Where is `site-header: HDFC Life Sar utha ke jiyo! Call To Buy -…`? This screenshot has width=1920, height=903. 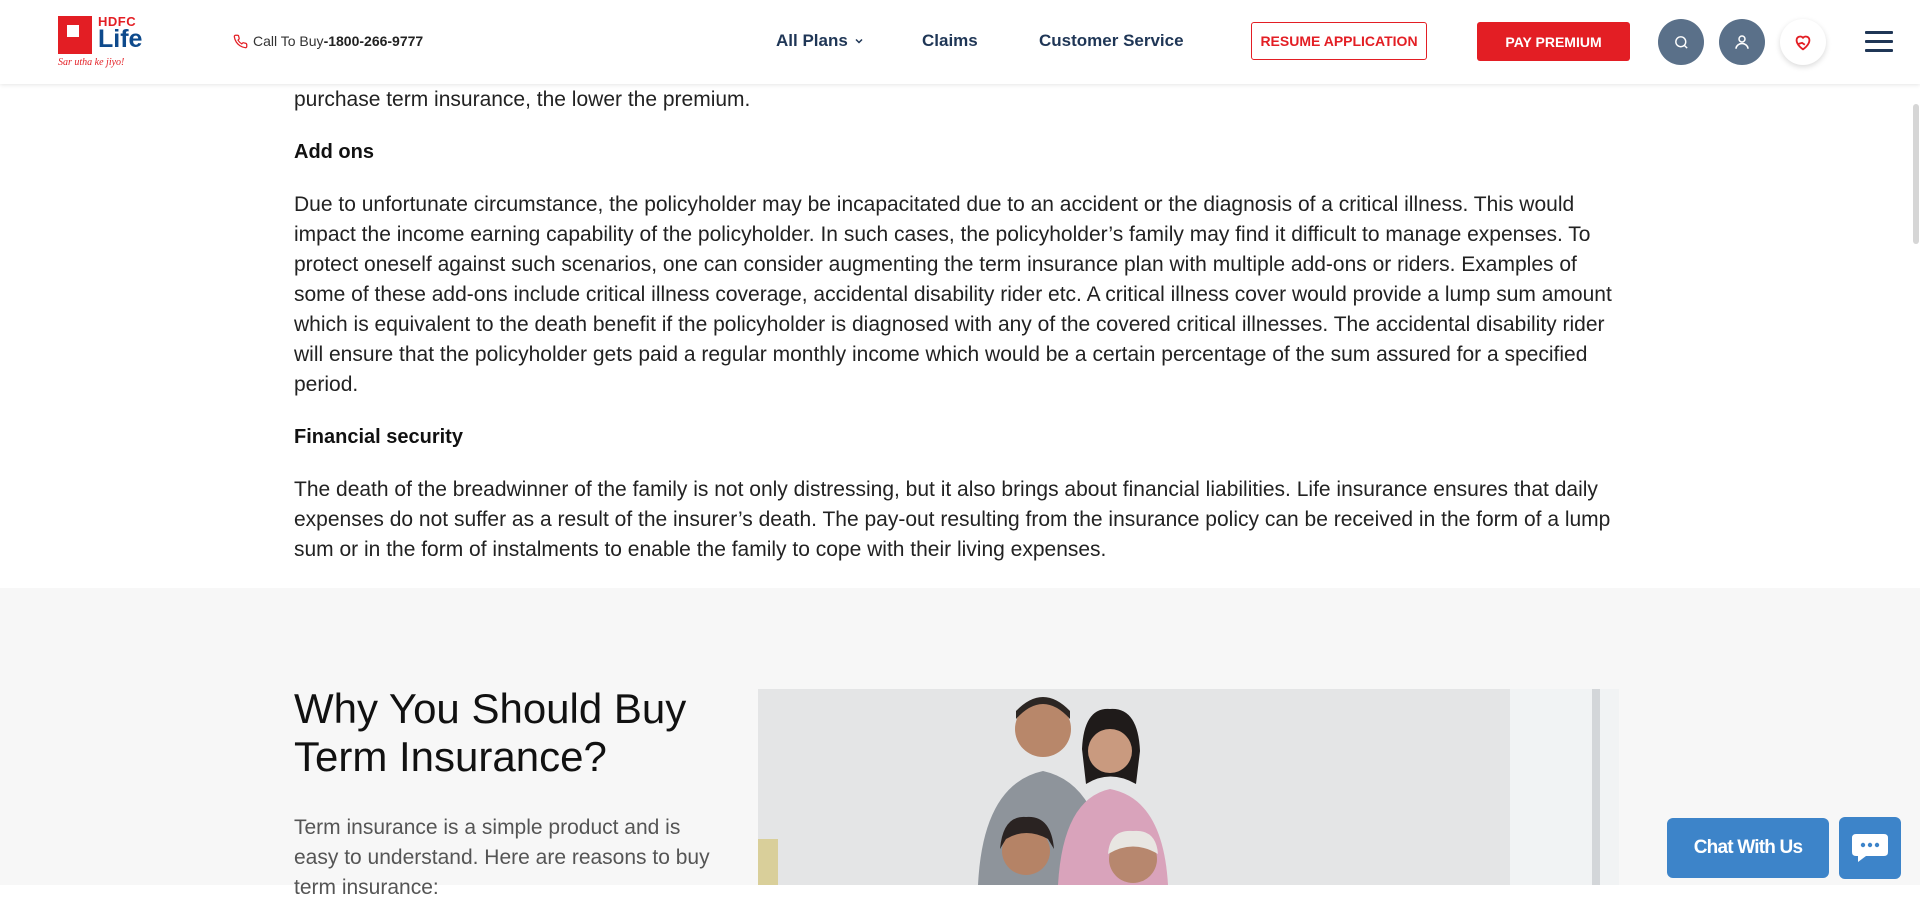
site-header: HDFC Life Sar utha ke jiyo! Call To Buy -… is located at coordinates (960, 42).